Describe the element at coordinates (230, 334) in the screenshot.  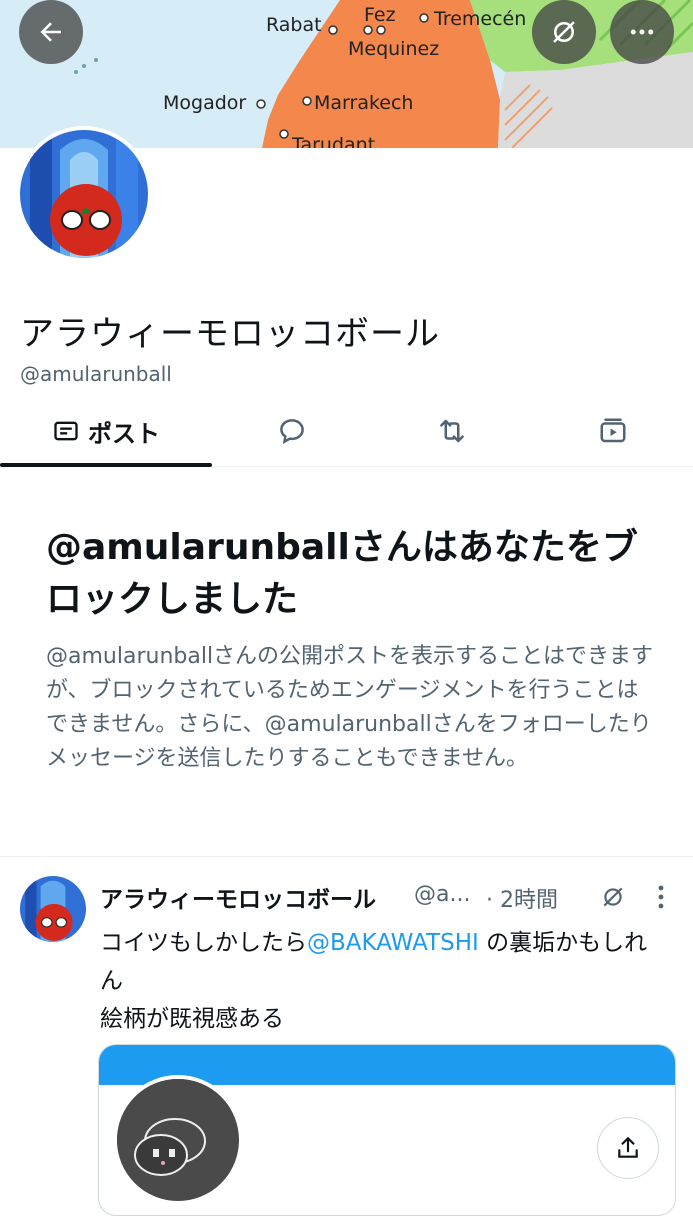
I see `profile-name: アラウィーモロッコボール` at that location.